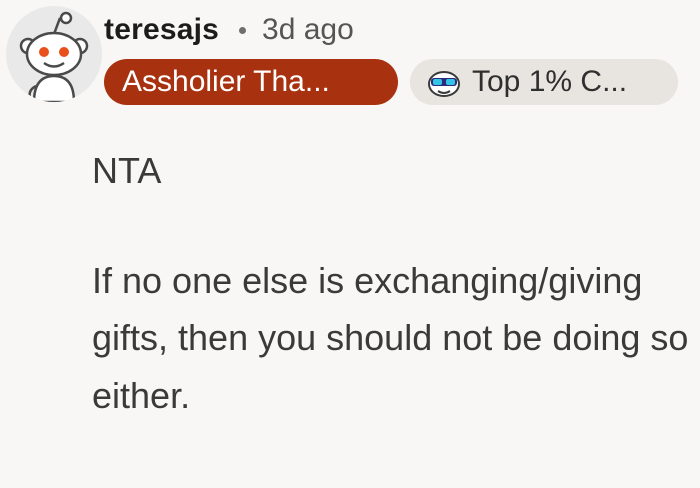 The height and width of the screenshot is (488, 700). What do you see at coordinates (243, 30) in the screenshot?
I see `separator-dot` at bounding box center [243, 30].